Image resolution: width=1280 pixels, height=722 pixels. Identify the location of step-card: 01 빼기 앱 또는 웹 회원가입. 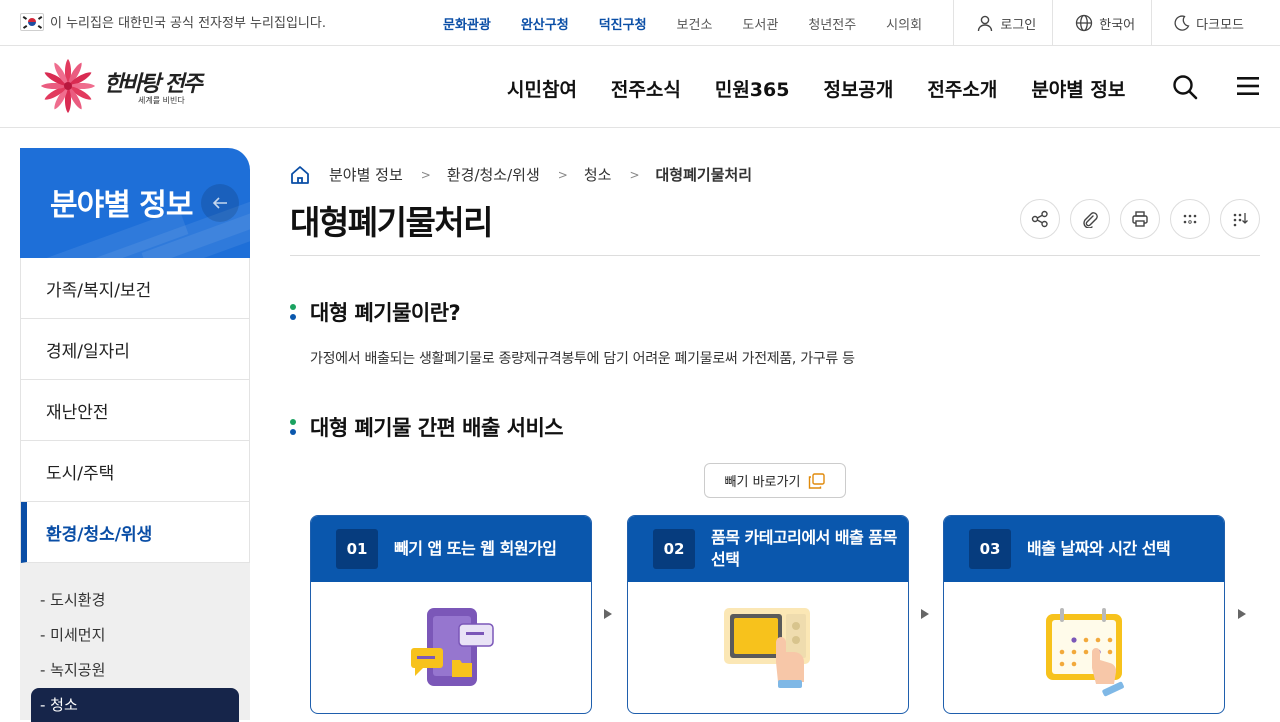
(451, 614).